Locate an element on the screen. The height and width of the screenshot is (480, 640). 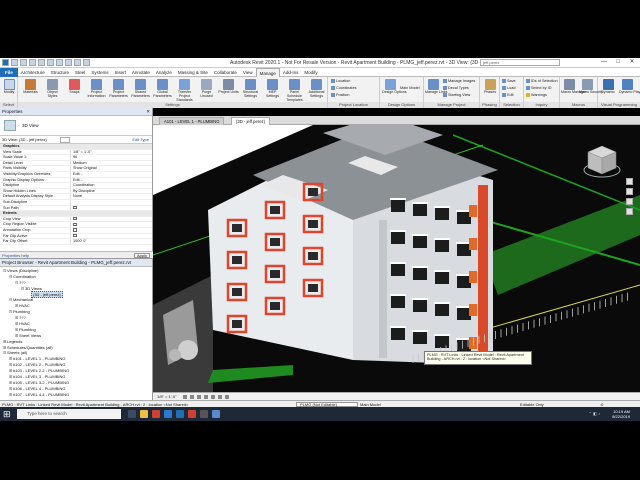
windows-start-icon: ⊞ is located at coordinates (8, 414).